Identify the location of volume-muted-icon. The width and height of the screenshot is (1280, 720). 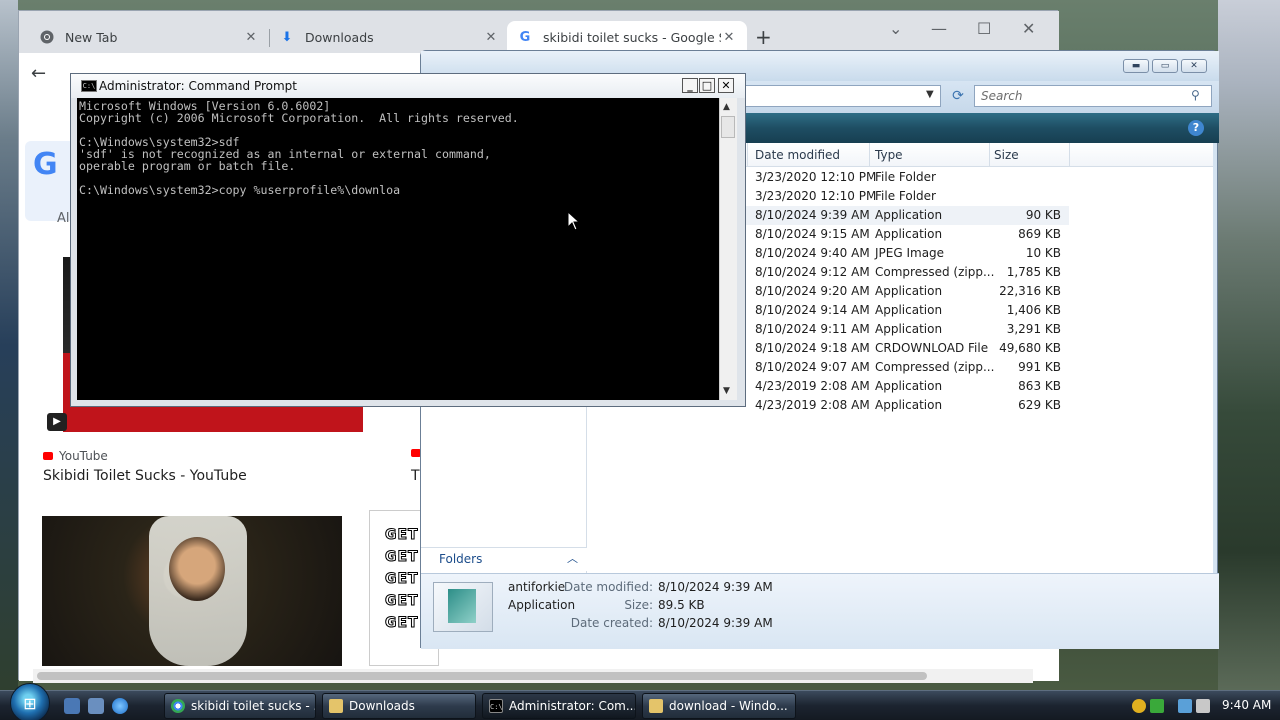
(1203, 706).